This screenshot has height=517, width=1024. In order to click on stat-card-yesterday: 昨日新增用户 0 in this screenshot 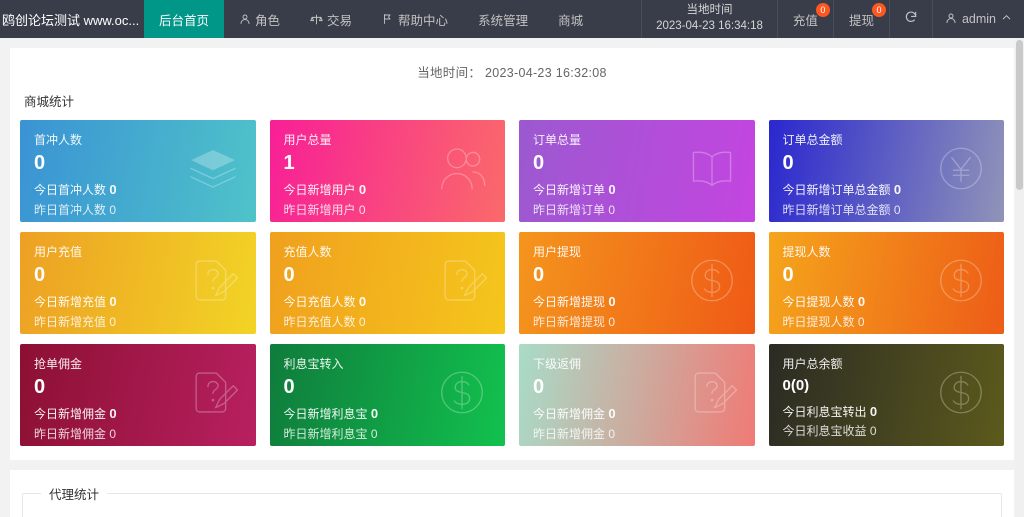, I will do `click(388, 210)`.